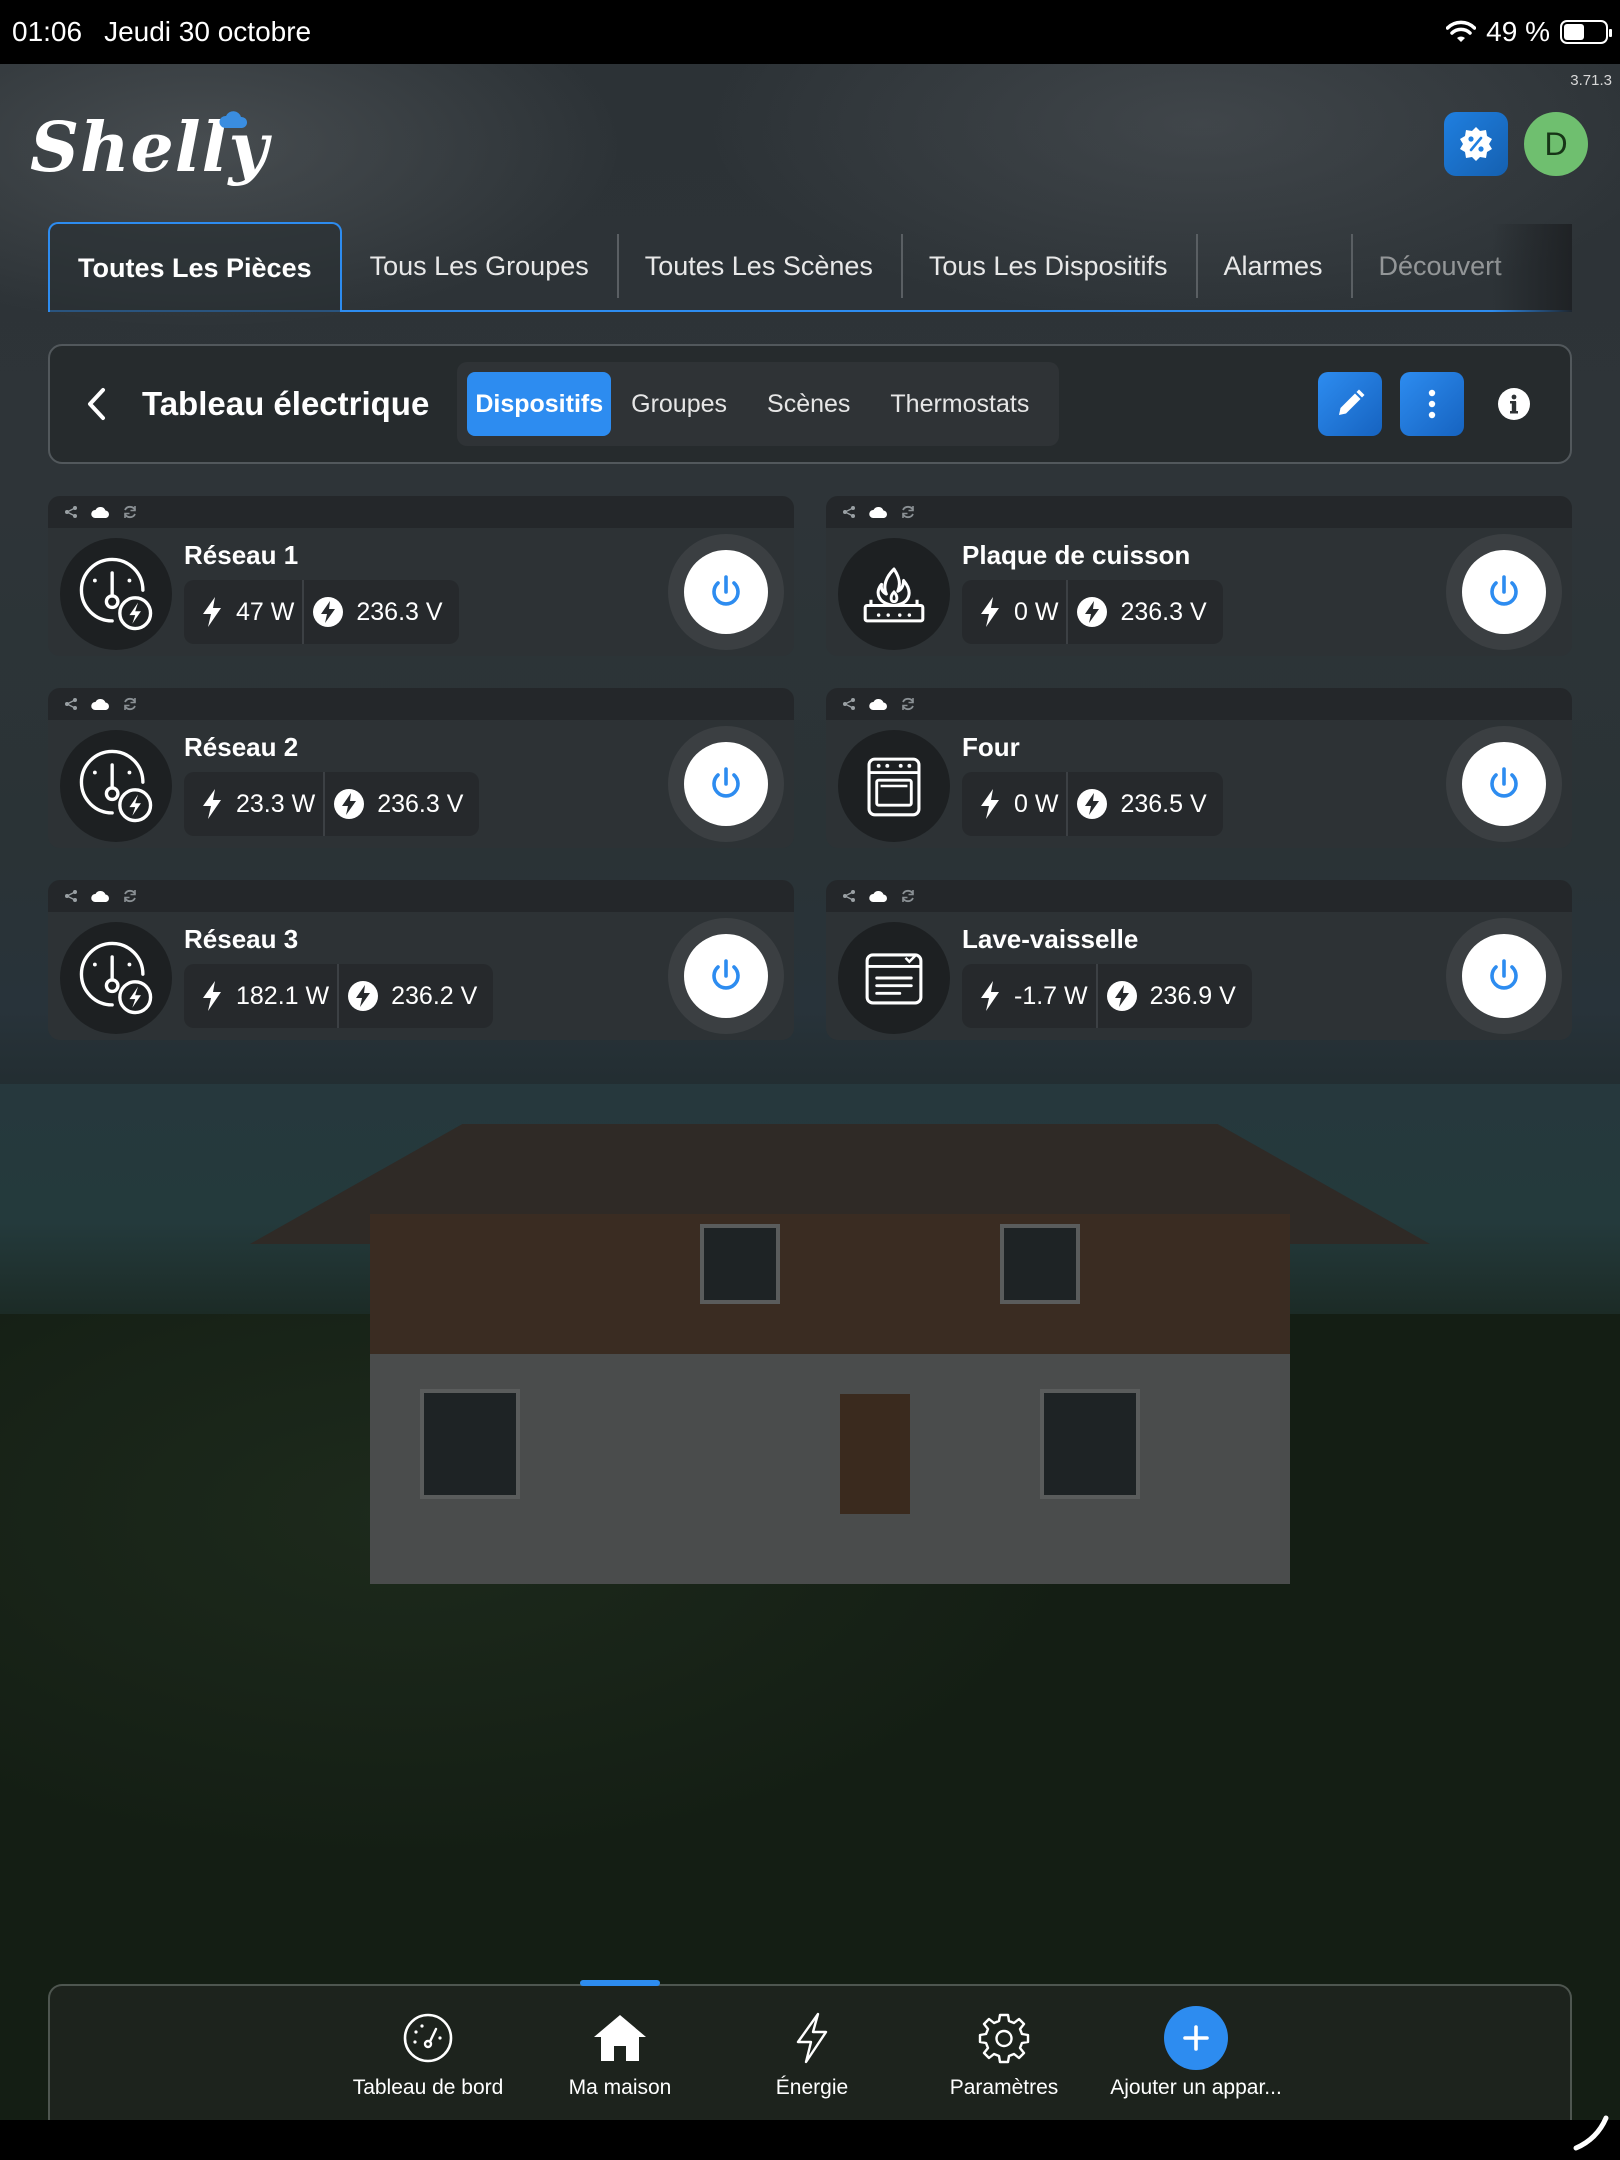  Describe the element at coordinates (434, 995) in the screenshot. I see `voltage-value: 236.2 V` at that location.